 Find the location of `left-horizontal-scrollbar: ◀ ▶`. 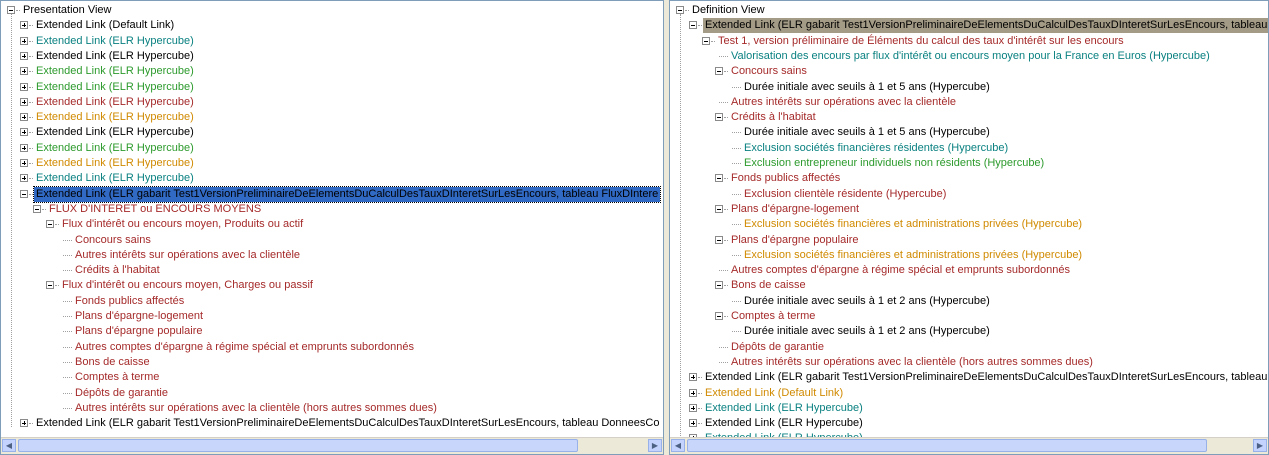

left-horizontal-scrollbar: ◀ ▶ is located at coordinates (332, 445).